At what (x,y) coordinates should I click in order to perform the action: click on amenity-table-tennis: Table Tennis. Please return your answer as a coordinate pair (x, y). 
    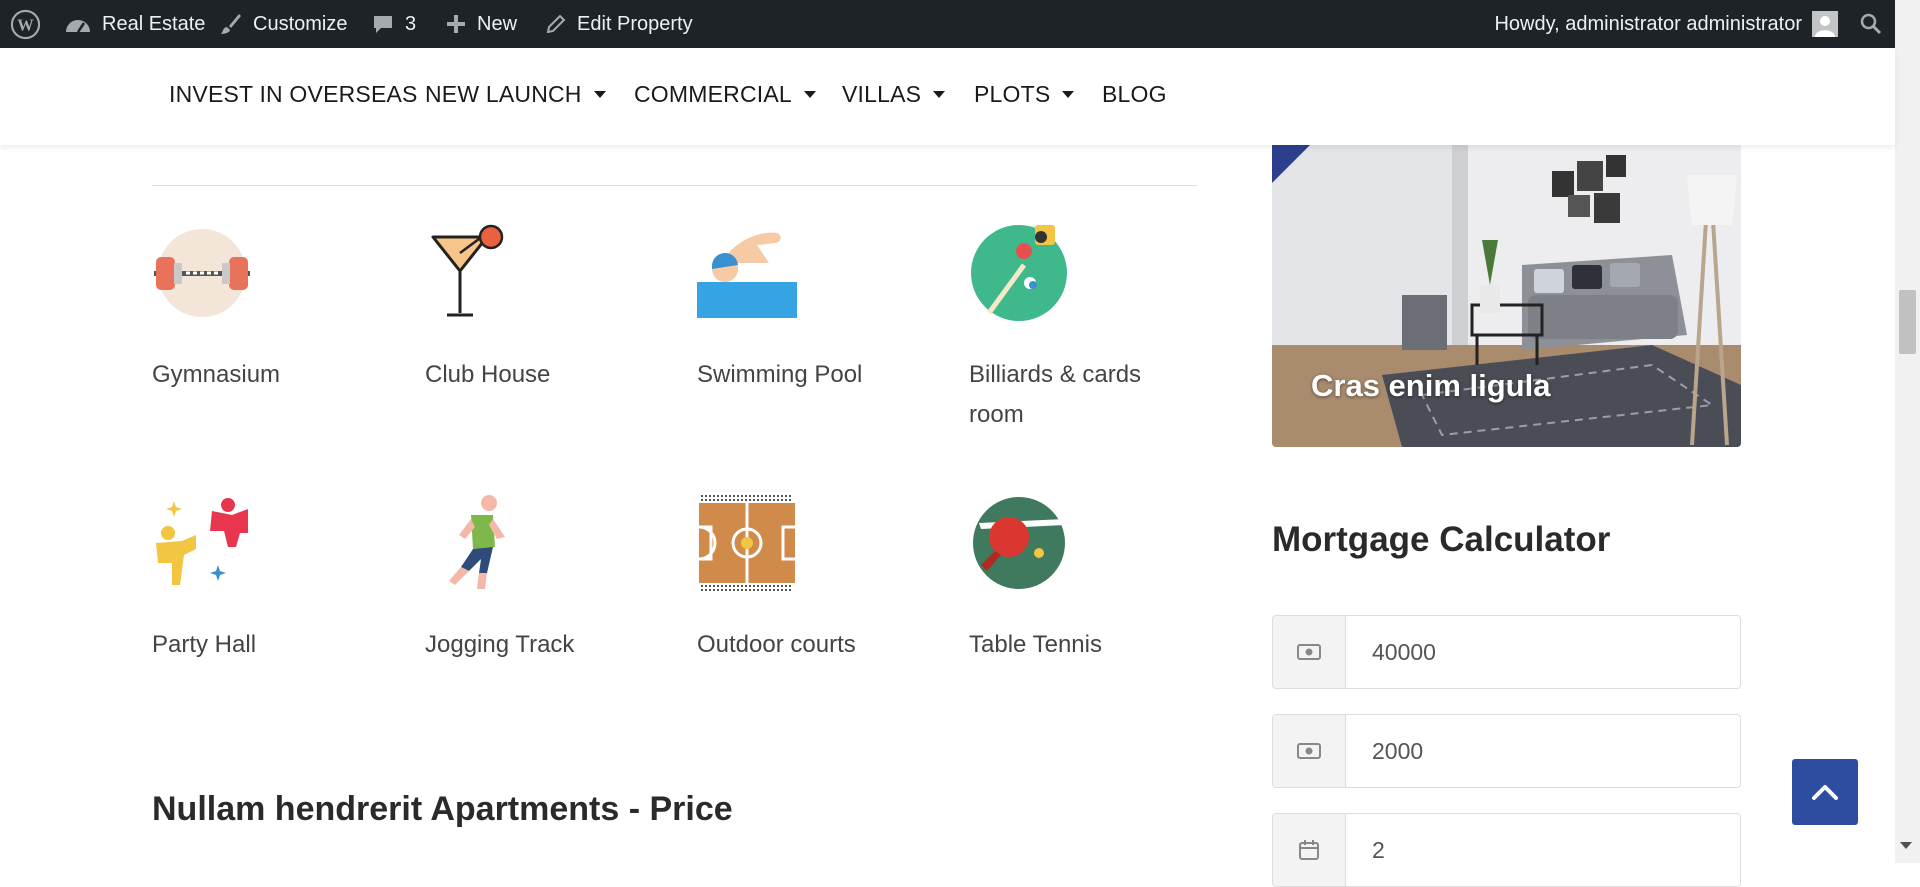
    Looking at the image, I should click on (1099, 575).